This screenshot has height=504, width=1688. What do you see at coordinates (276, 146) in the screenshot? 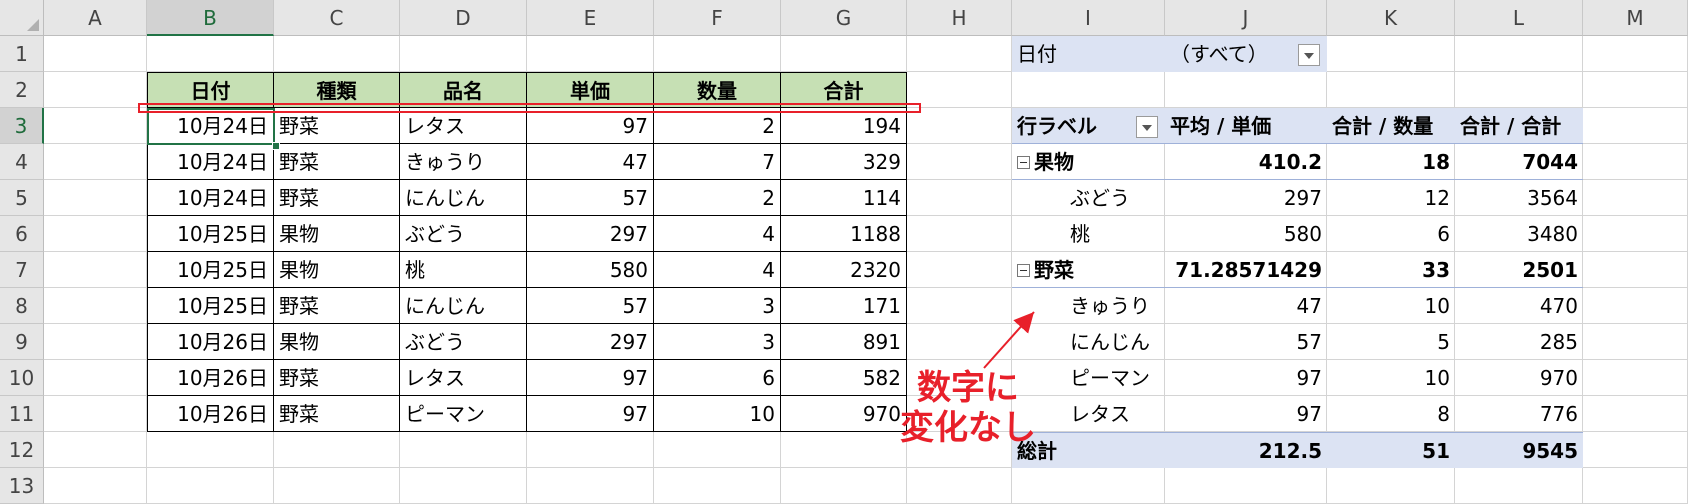
I see `fill-handle` at bounding box center [276, 146].